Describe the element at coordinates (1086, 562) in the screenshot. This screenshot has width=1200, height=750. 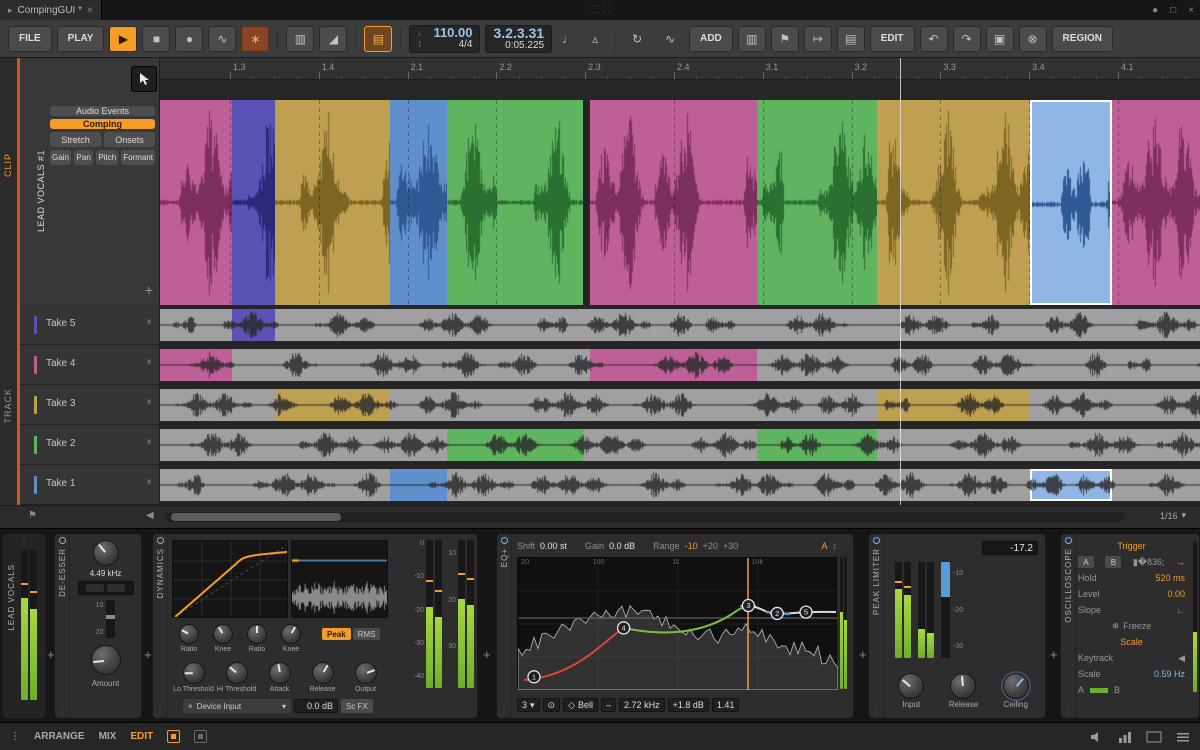
I see `osc-channel-a-button: A` at that location.